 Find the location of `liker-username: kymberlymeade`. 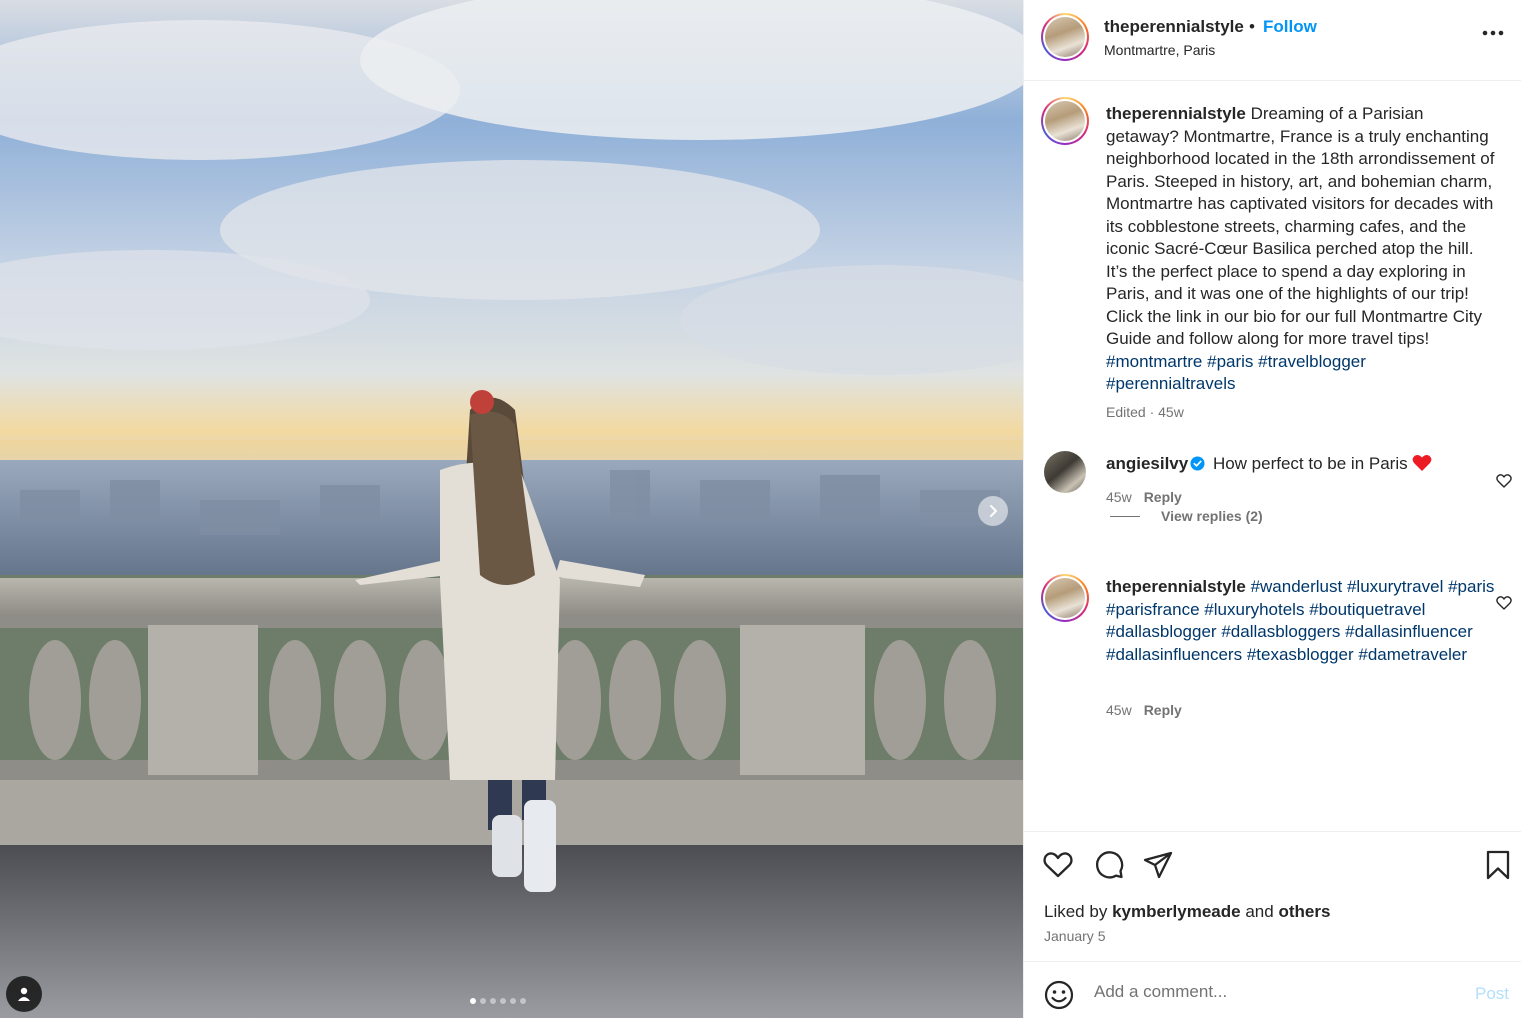

liker-username: kymberlymeade is located at coordinates (1176, 911).